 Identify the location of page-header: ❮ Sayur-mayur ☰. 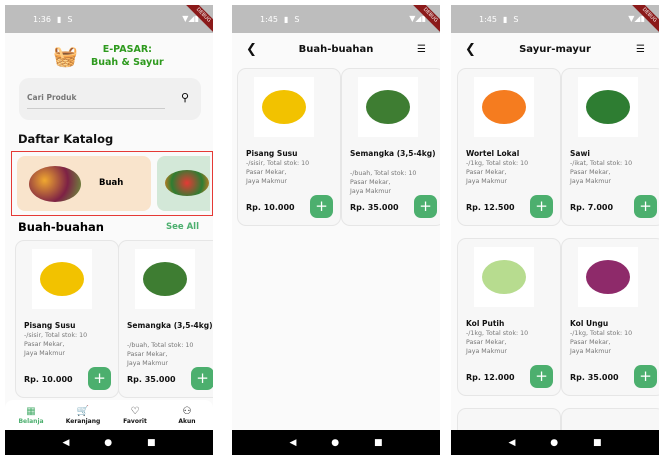
(555, 49).